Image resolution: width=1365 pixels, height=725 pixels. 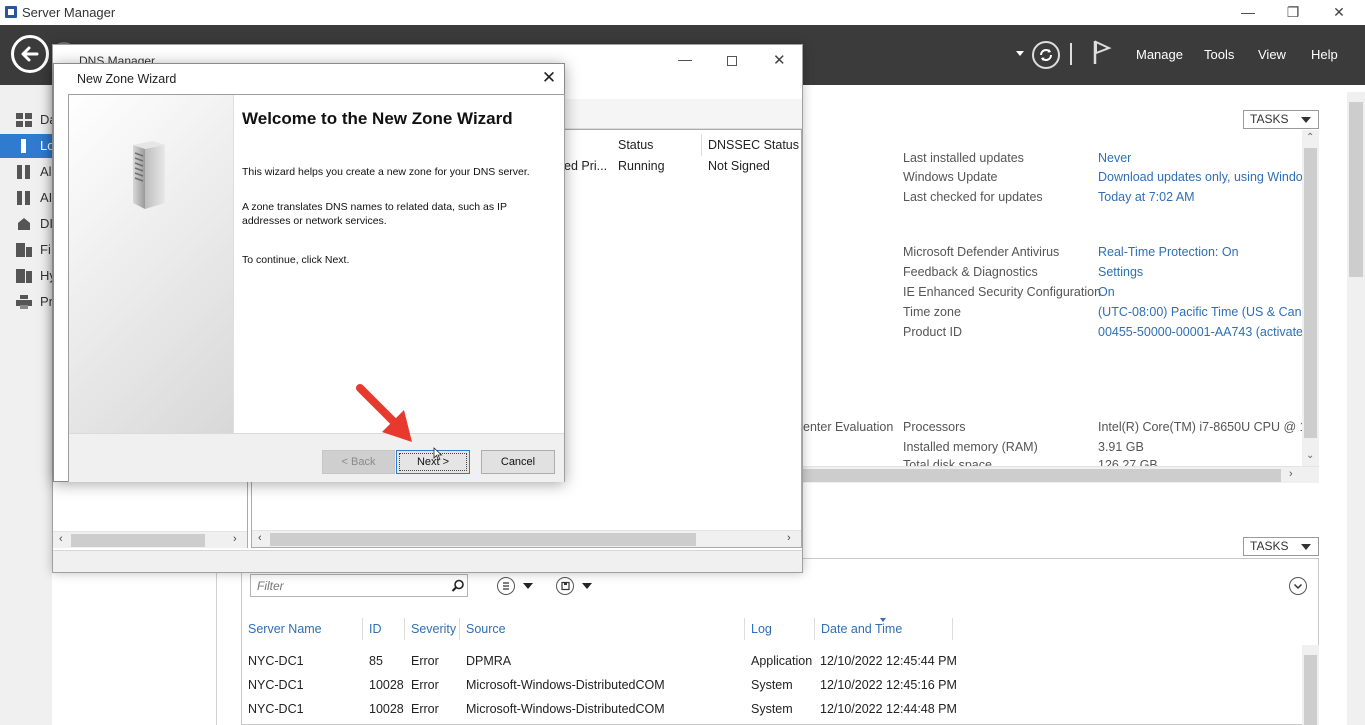 I want to click on events-filter-input, so click(x=350, y=586).